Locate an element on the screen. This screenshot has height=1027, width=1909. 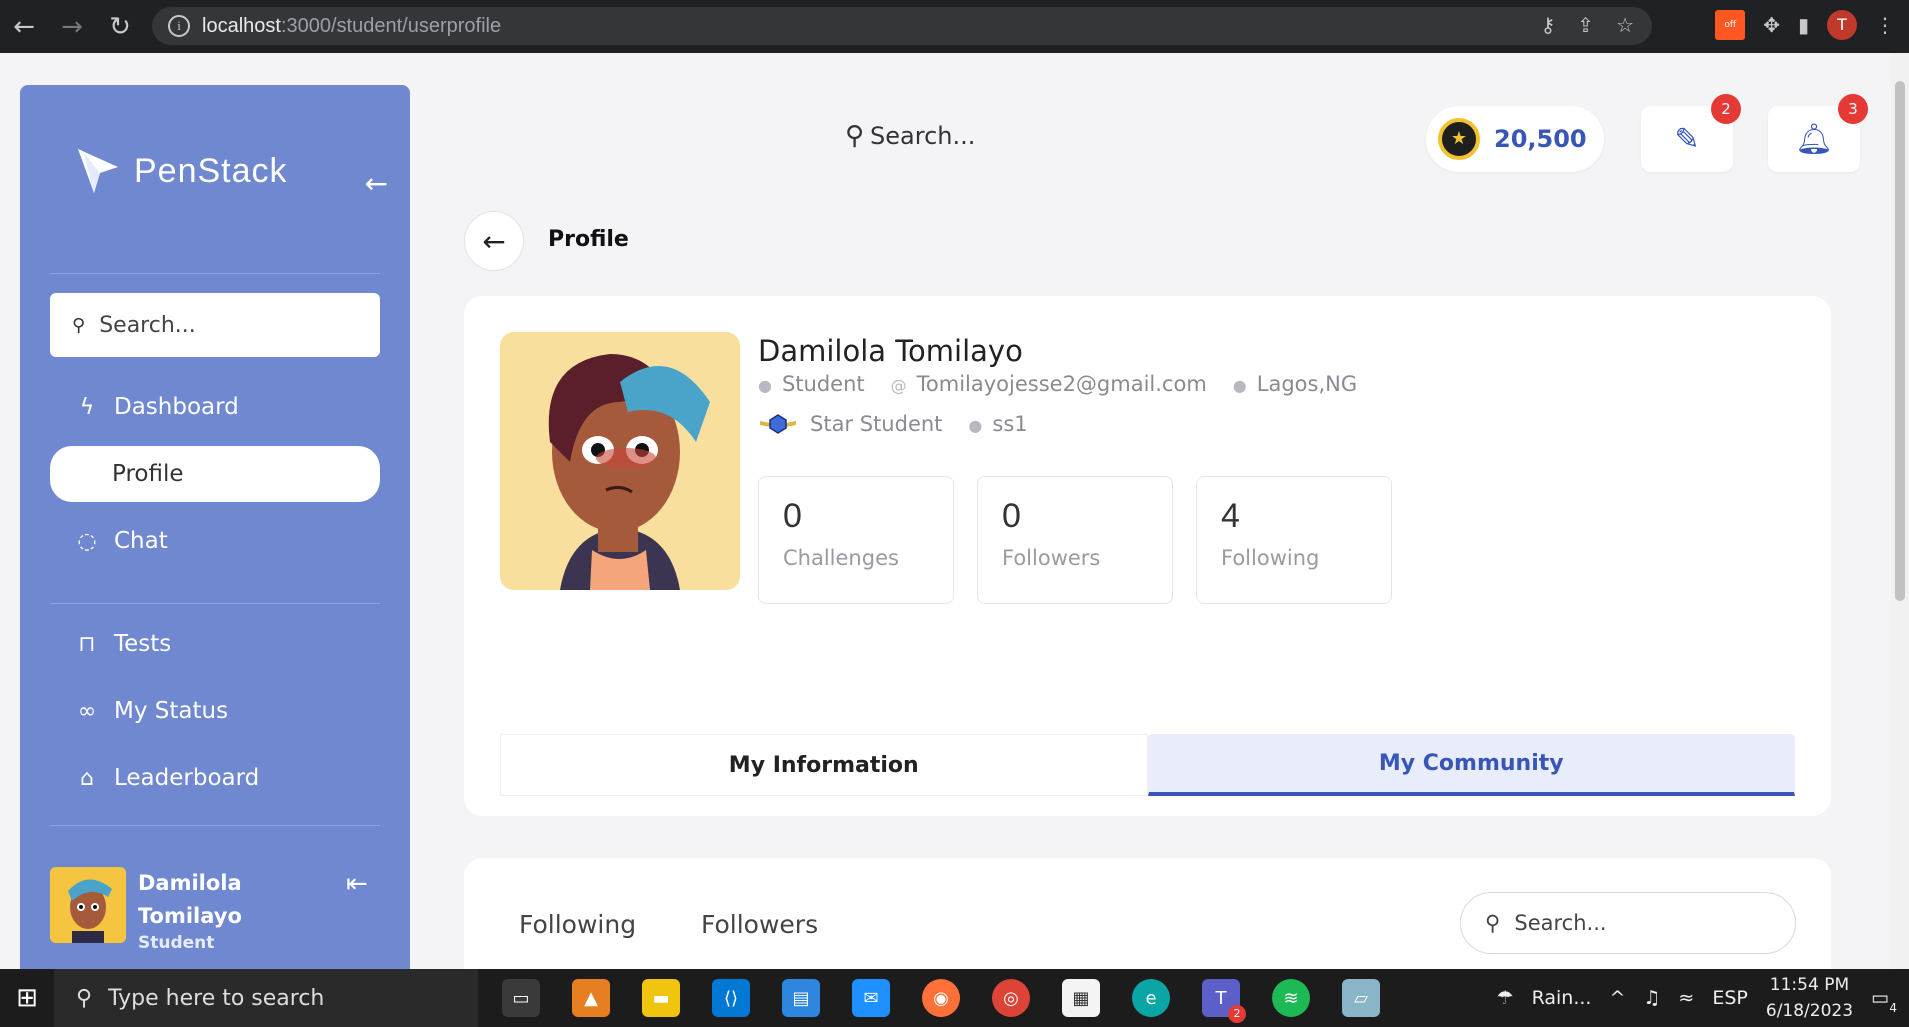
sidebar-item-profile: Profile is located at coordinates (215, 474).